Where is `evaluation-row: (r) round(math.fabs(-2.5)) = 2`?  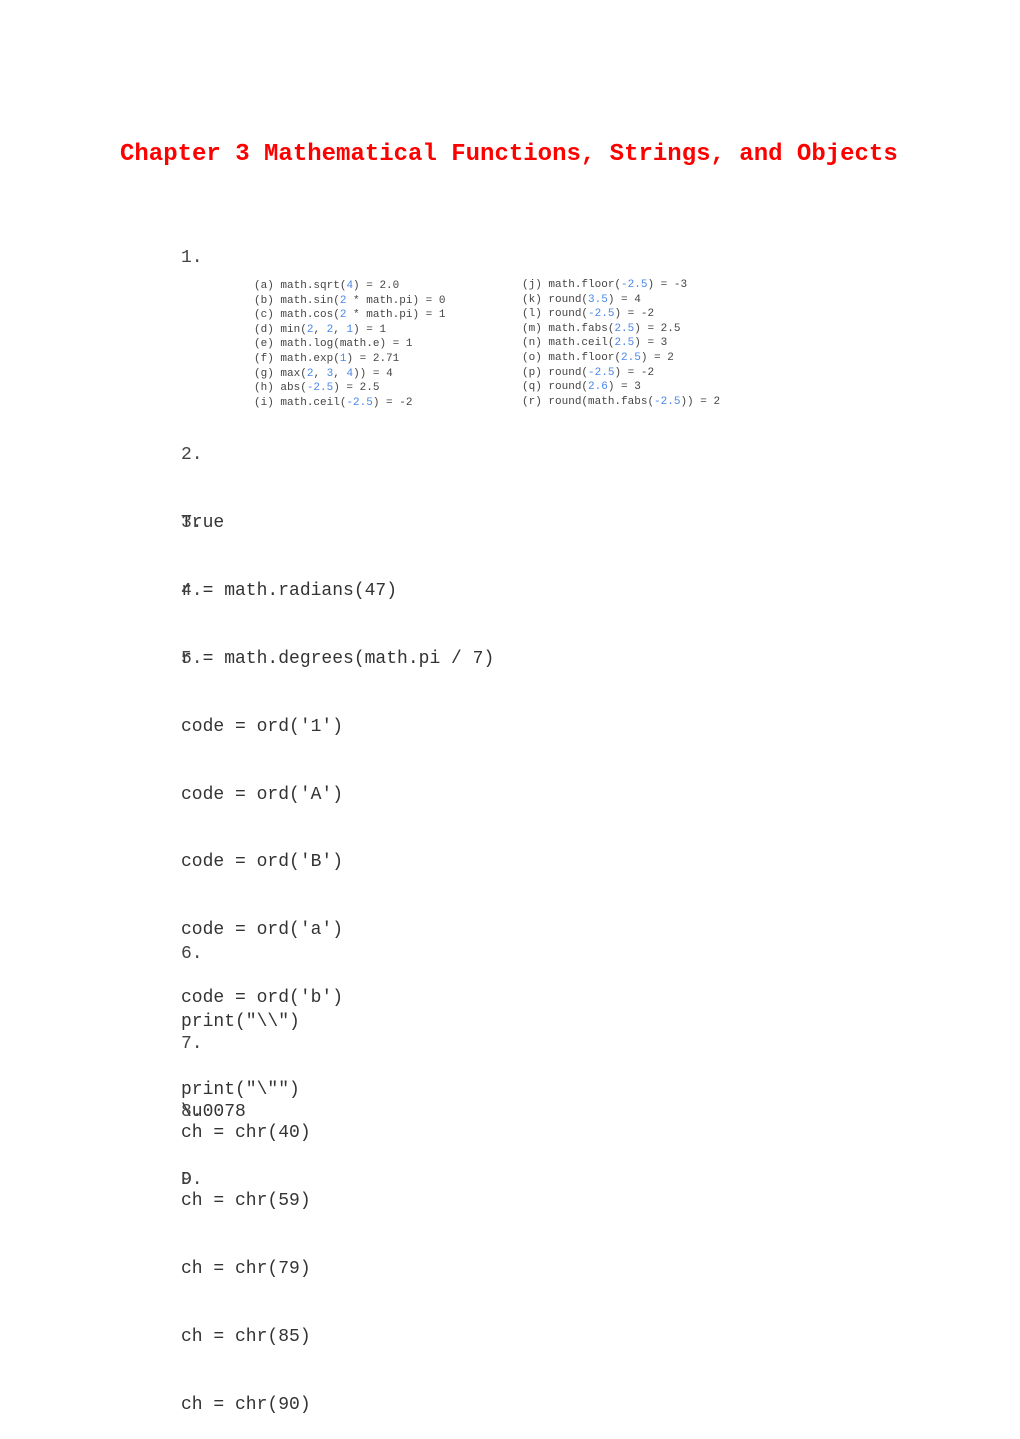
evaluation-row: (r) round(math.fabs(-2.5)) = 2 is located at coordinates (621, 402).